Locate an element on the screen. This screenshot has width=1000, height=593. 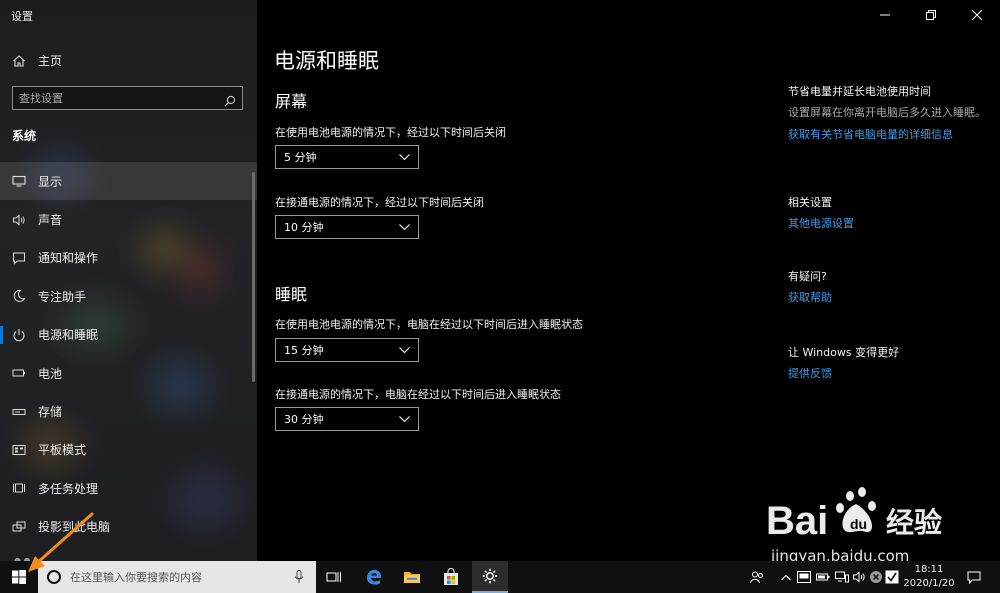
network-icon is located at coordinates (842, 577).